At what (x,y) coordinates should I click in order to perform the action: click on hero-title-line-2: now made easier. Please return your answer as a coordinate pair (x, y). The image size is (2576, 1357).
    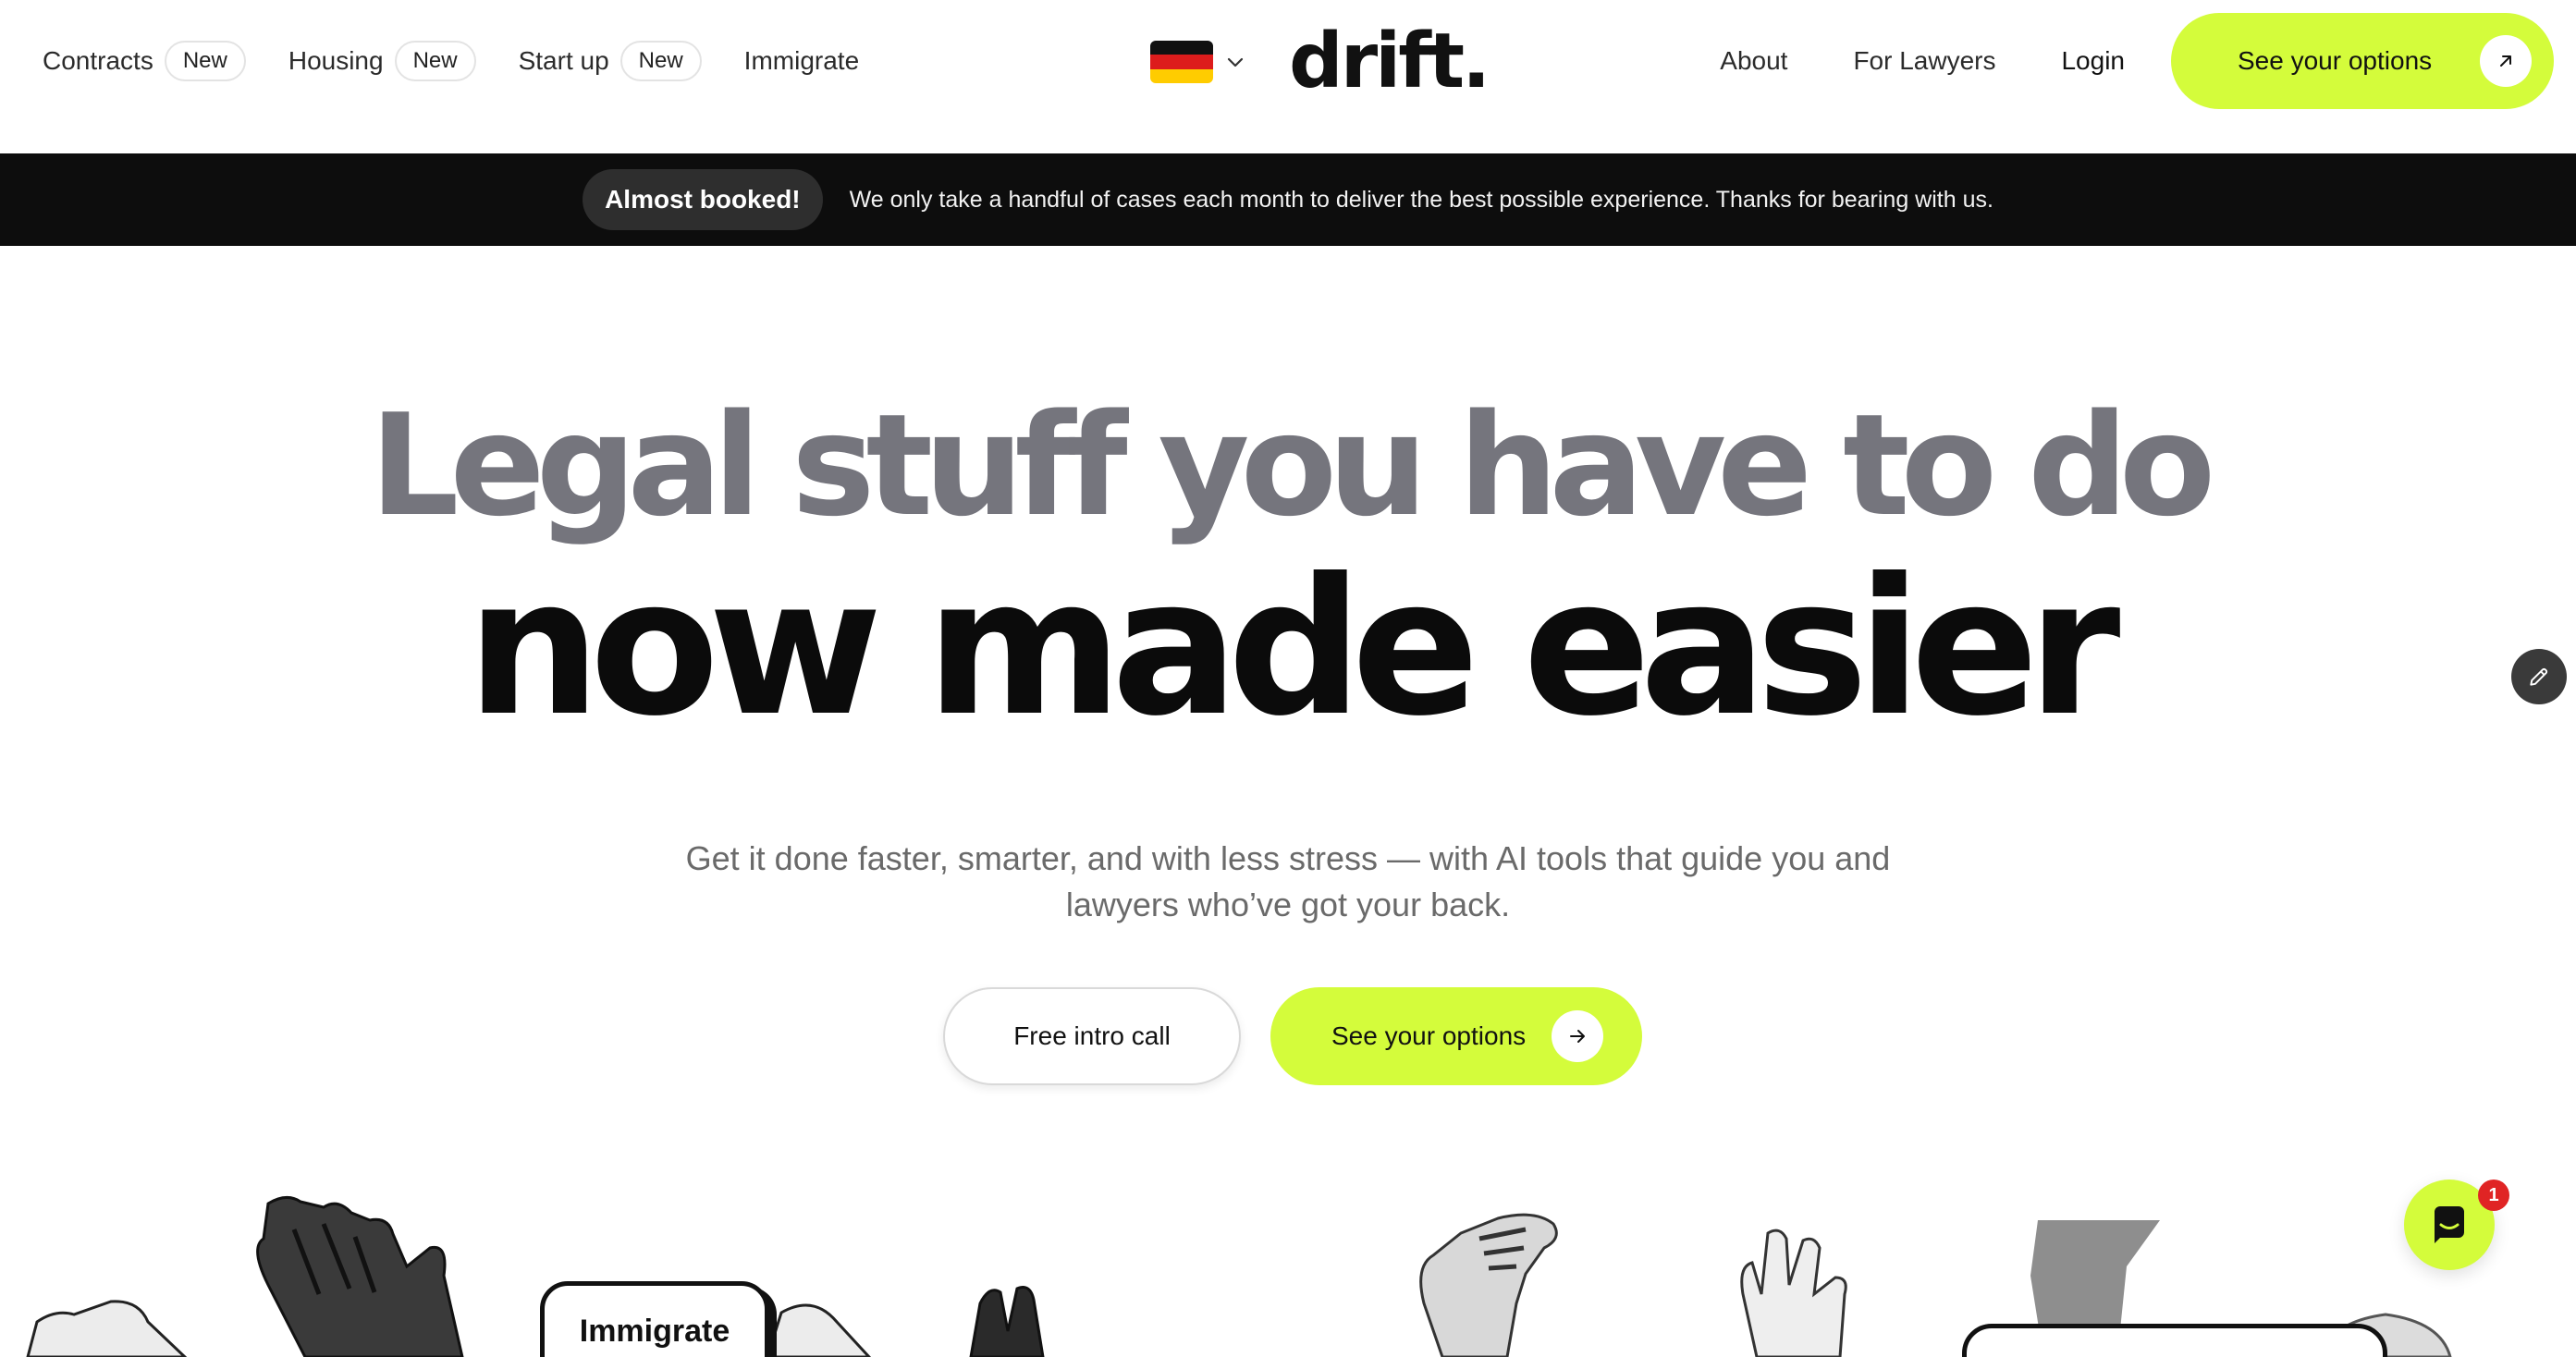
    Looking at the image, I should click on (1293, 648).